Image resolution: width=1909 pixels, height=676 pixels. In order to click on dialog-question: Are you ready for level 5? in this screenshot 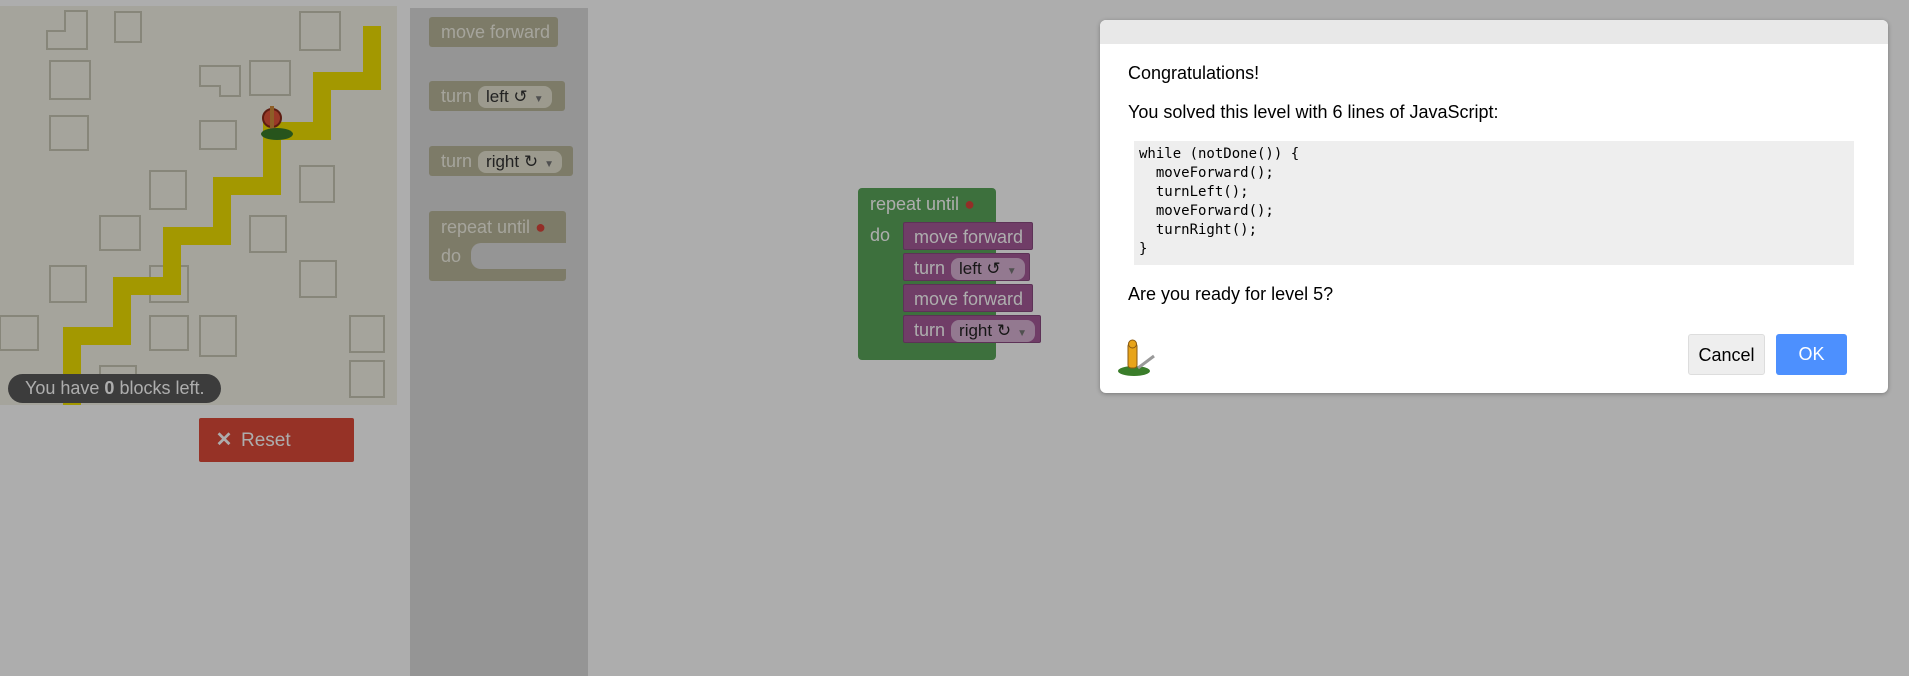, I will do `click(1231, 294)`.